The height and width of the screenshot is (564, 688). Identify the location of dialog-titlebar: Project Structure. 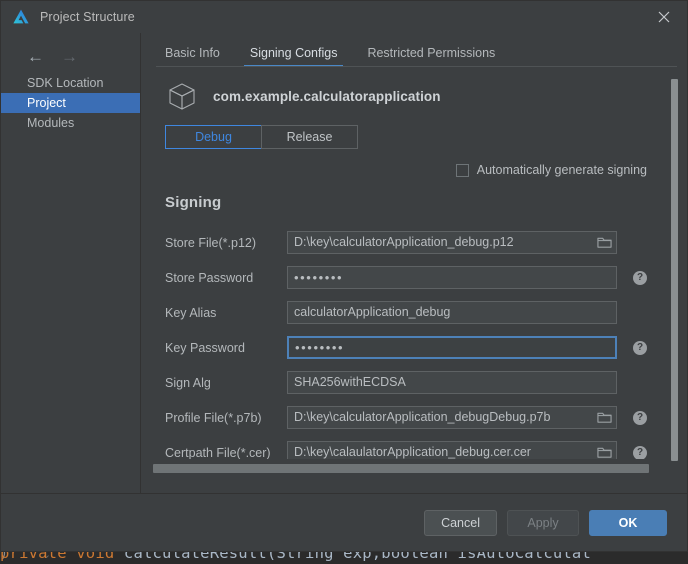
(344, 17).